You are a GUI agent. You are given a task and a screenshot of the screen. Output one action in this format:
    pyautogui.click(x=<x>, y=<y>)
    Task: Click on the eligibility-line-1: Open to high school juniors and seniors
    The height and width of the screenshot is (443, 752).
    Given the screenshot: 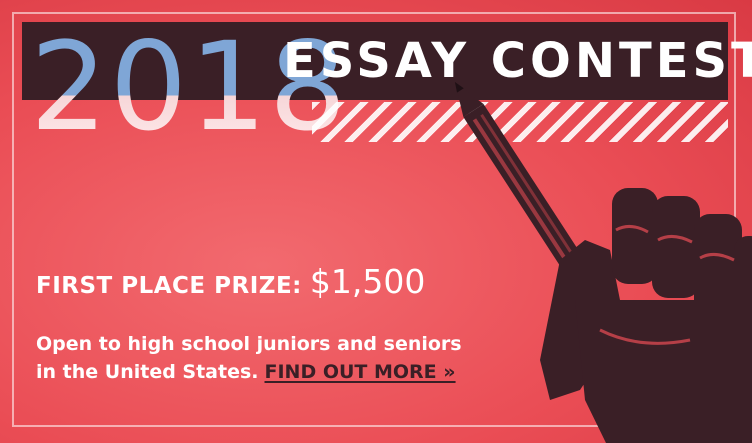 What is the action you would take?
    pyautogui.click(x=249, y=344)
    